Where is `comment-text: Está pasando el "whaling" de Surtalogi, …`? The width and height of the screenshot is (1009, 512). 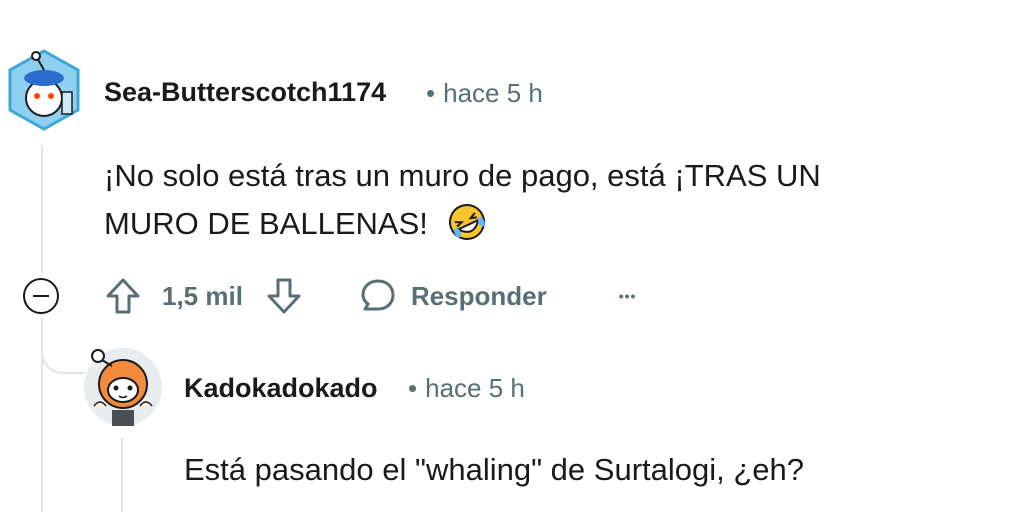
comment-text: Está pasando el "whaling" de Surtalogi, … is located at coordinates (494, 469).